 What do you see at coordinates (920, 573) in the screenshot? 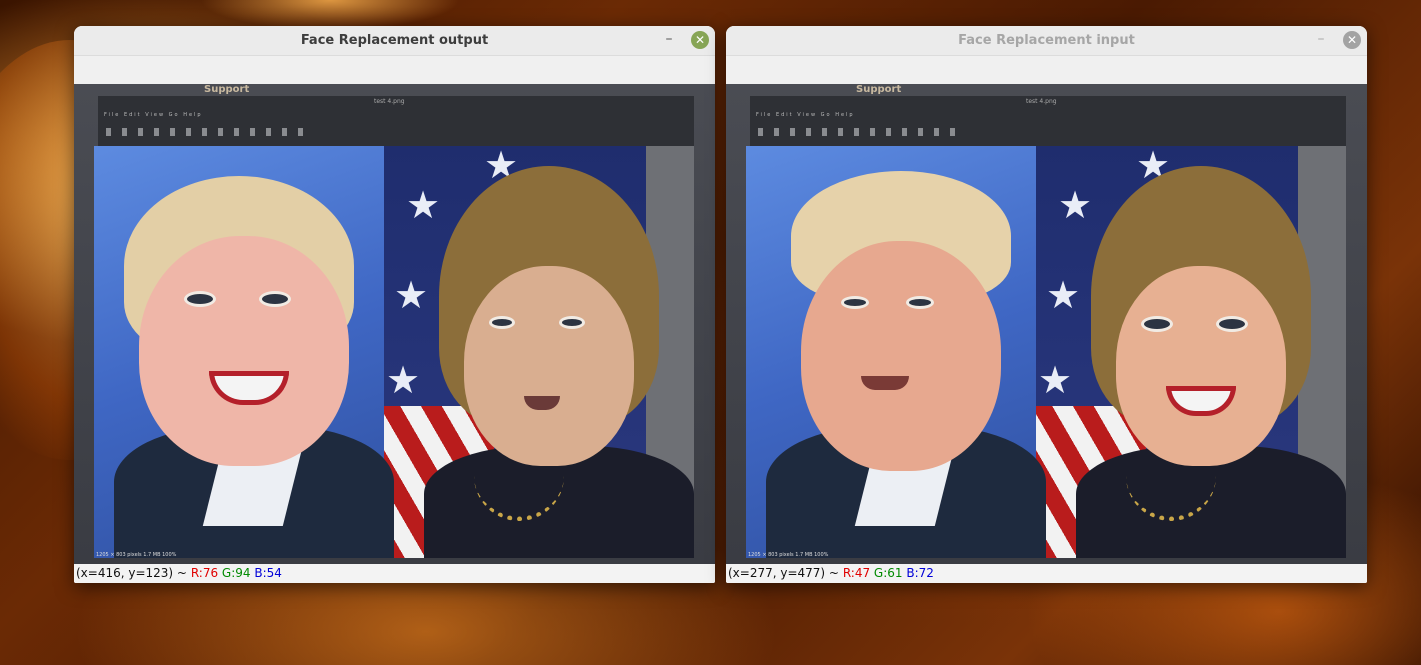
I see `status-blue: B:72` at bounding box center [920, 573].